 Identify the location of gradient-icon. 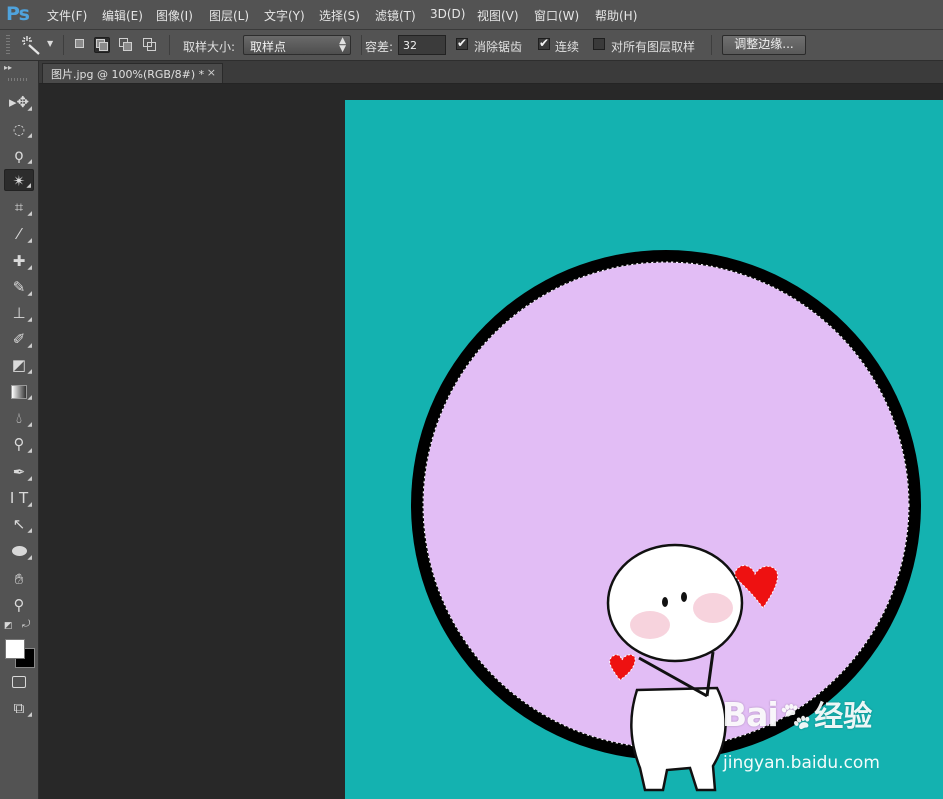
(19, 392).